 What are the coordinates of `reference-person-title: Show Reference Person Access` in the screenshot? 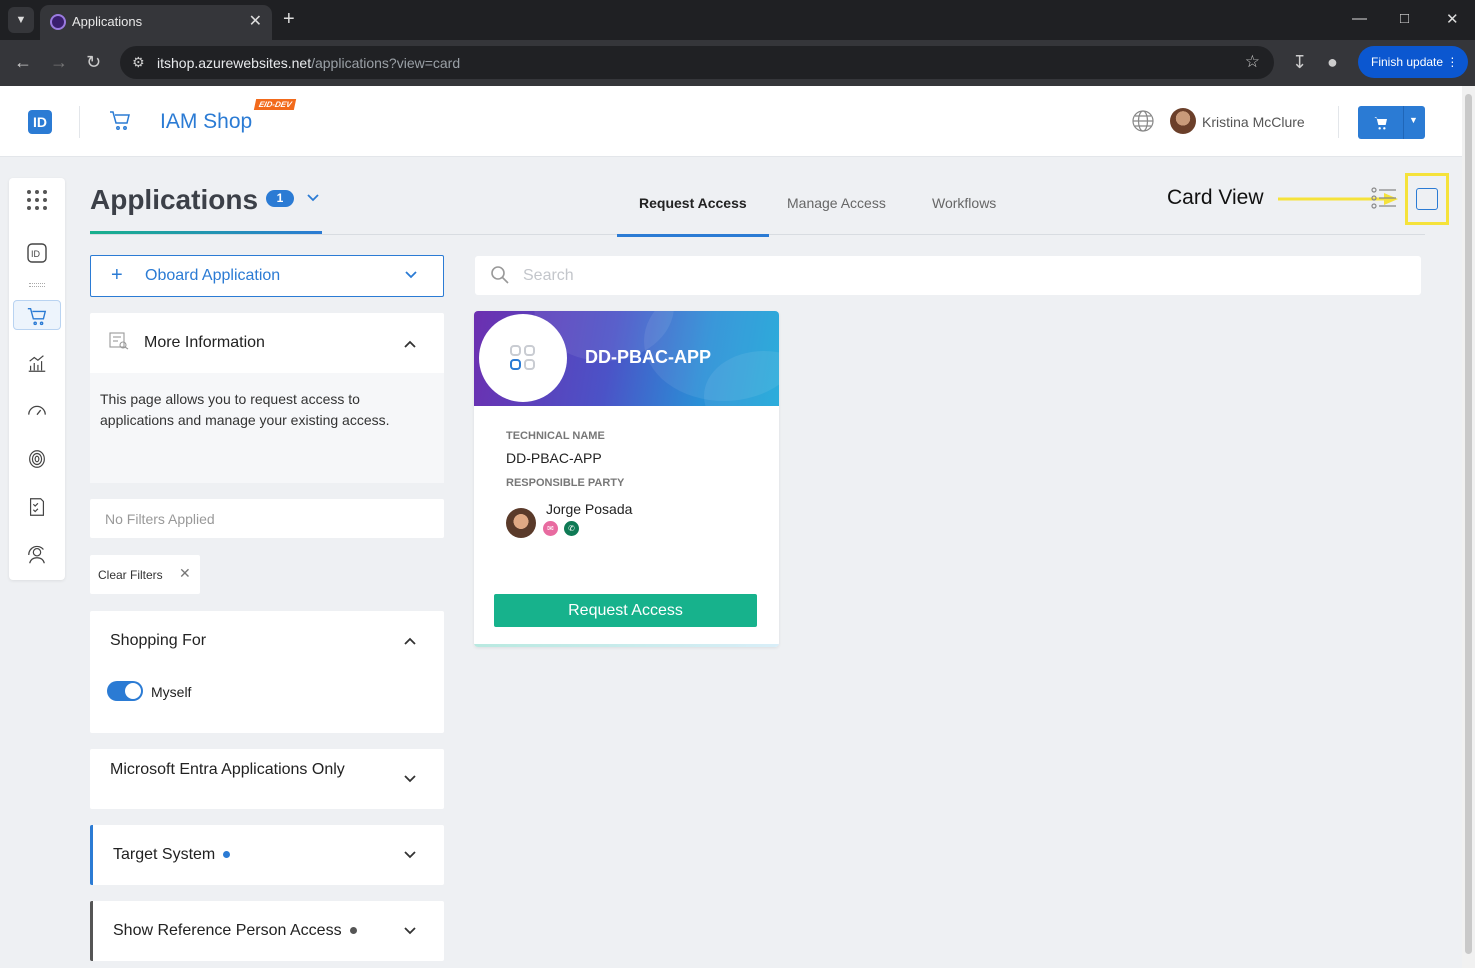 It's located at (235, 931).